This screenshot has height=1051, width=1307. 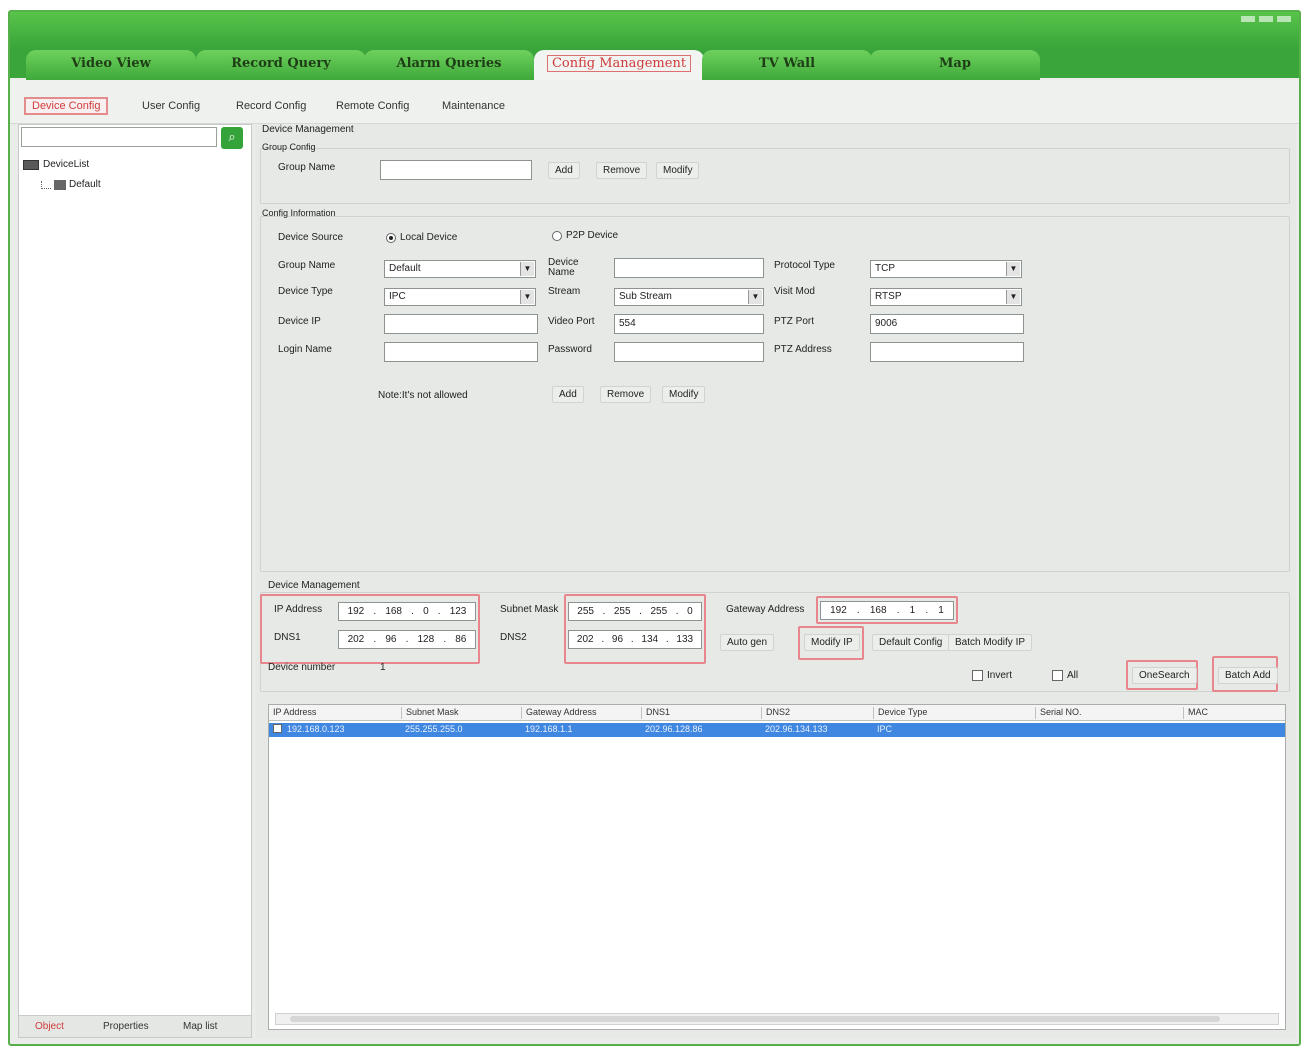 What do you see at coordinates (953, 713) in the screenshot?
I see `column-header: Device Type` at bounding box center [953, 713].